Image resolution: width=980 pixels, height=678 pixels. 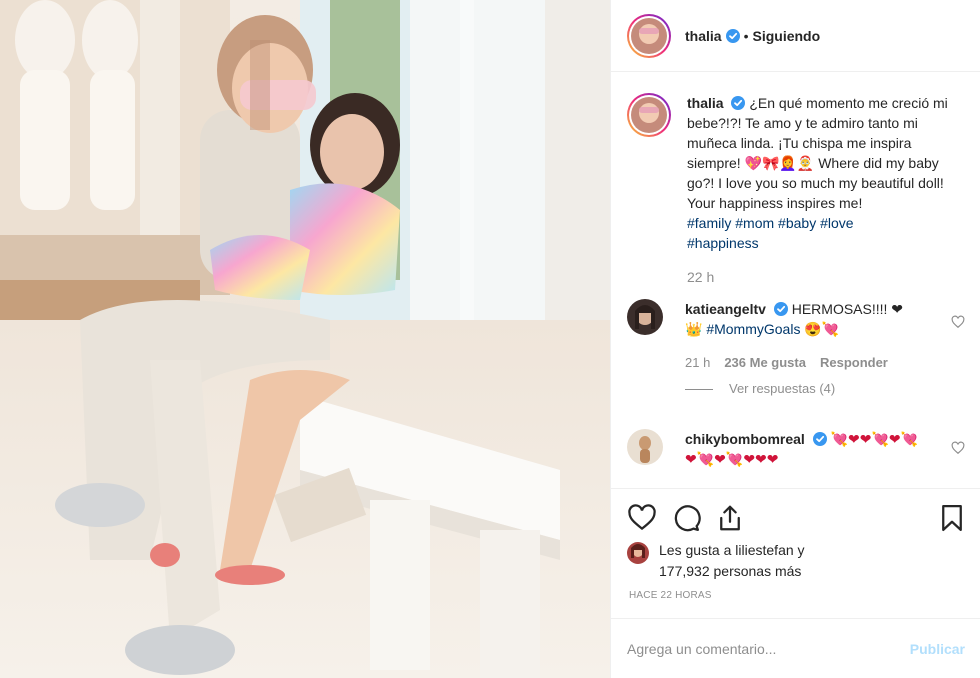 What do you see at coordinates (801, 550) in the screenshot?
I see `likes-suffix: y` at bounding box center [801, 550].